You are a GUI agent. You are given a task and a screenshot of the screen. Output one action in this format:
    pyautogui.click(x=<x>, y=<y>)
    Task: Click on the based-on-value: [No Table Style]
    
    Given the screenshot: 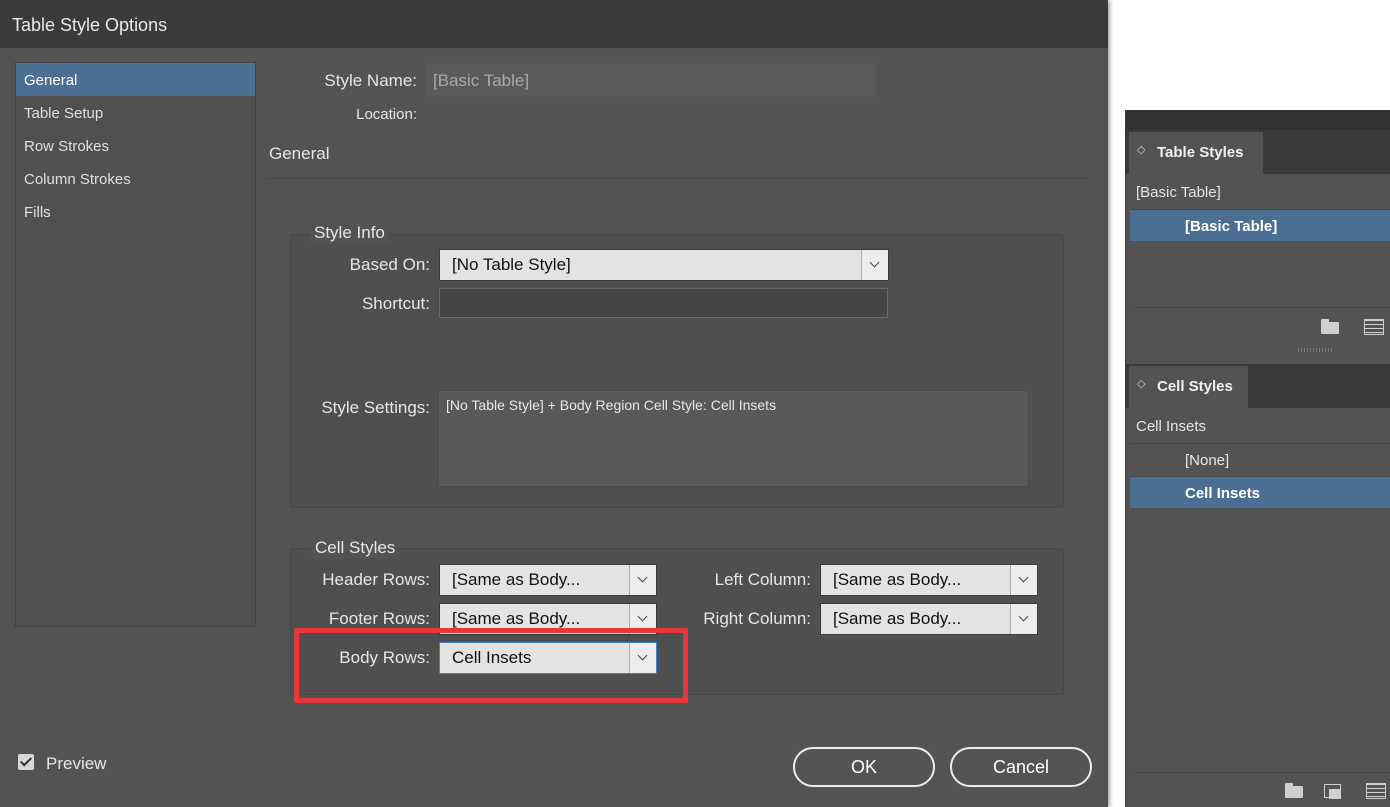 What is the action you would take?
    pyautogui.click(x=511, y=264)
    